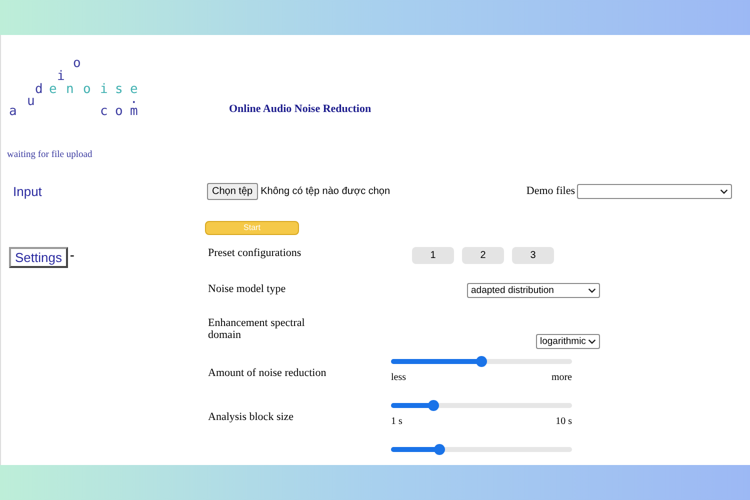  I want to click on collapse-toggle: -, so click(72, 255).